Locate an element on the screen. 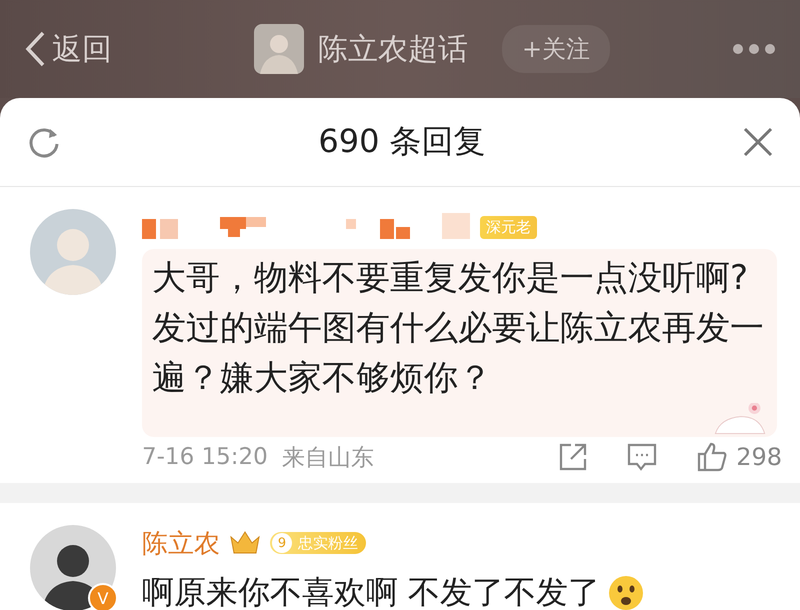 The height and width of the screenshot is (610, 800). like-button: 298 is located at coordinates (739, 457).